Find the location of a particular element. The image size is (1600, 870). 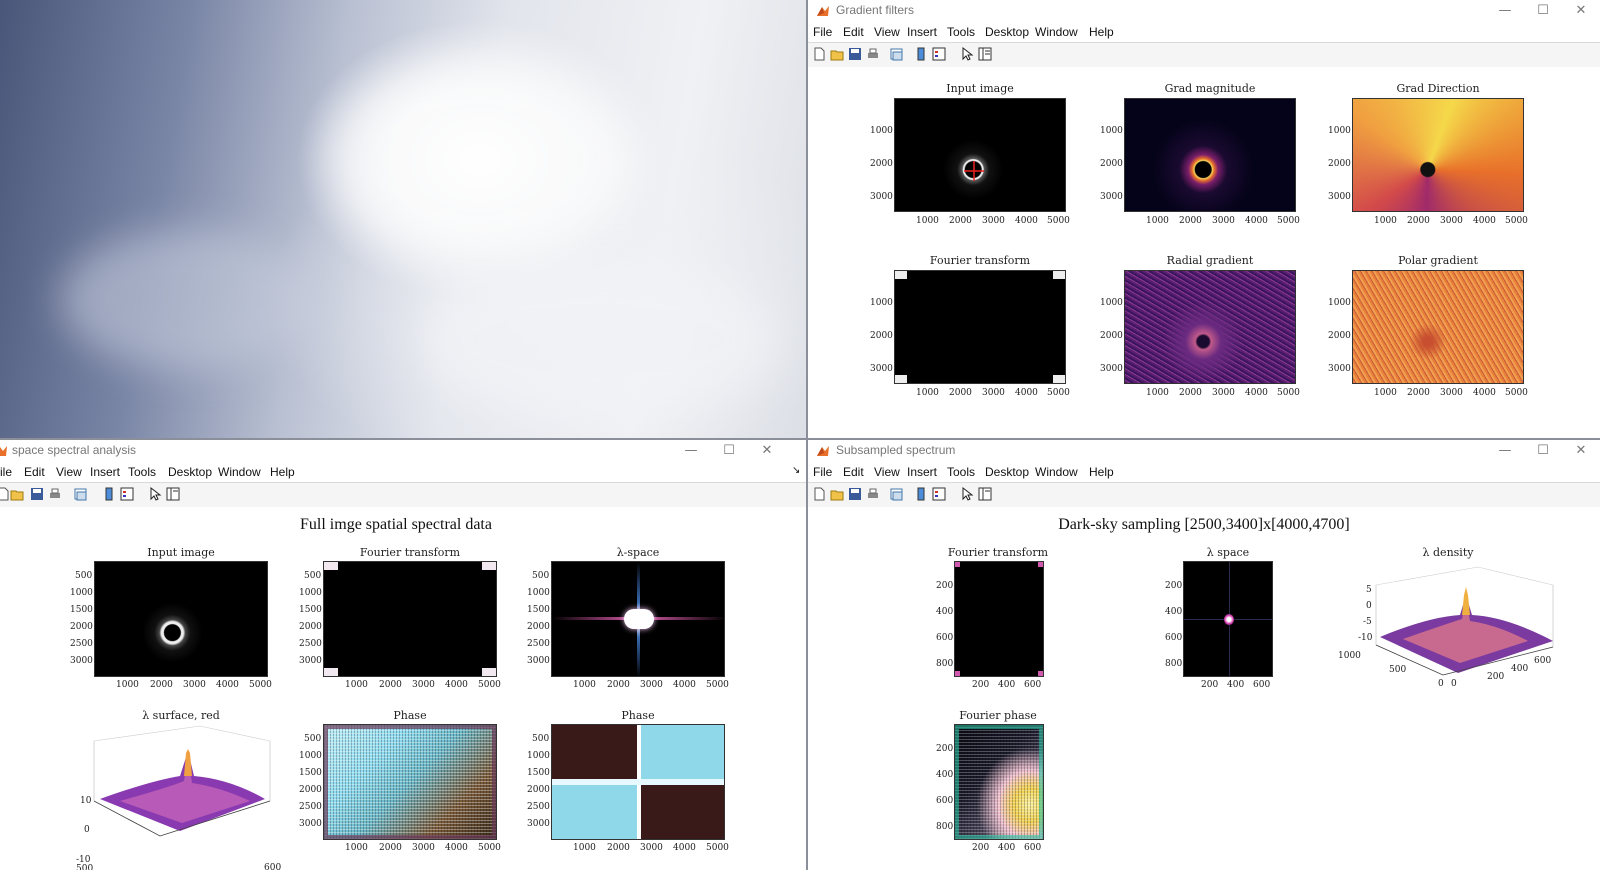

x-tick: 5000 is located at coordinates (1288, 221).